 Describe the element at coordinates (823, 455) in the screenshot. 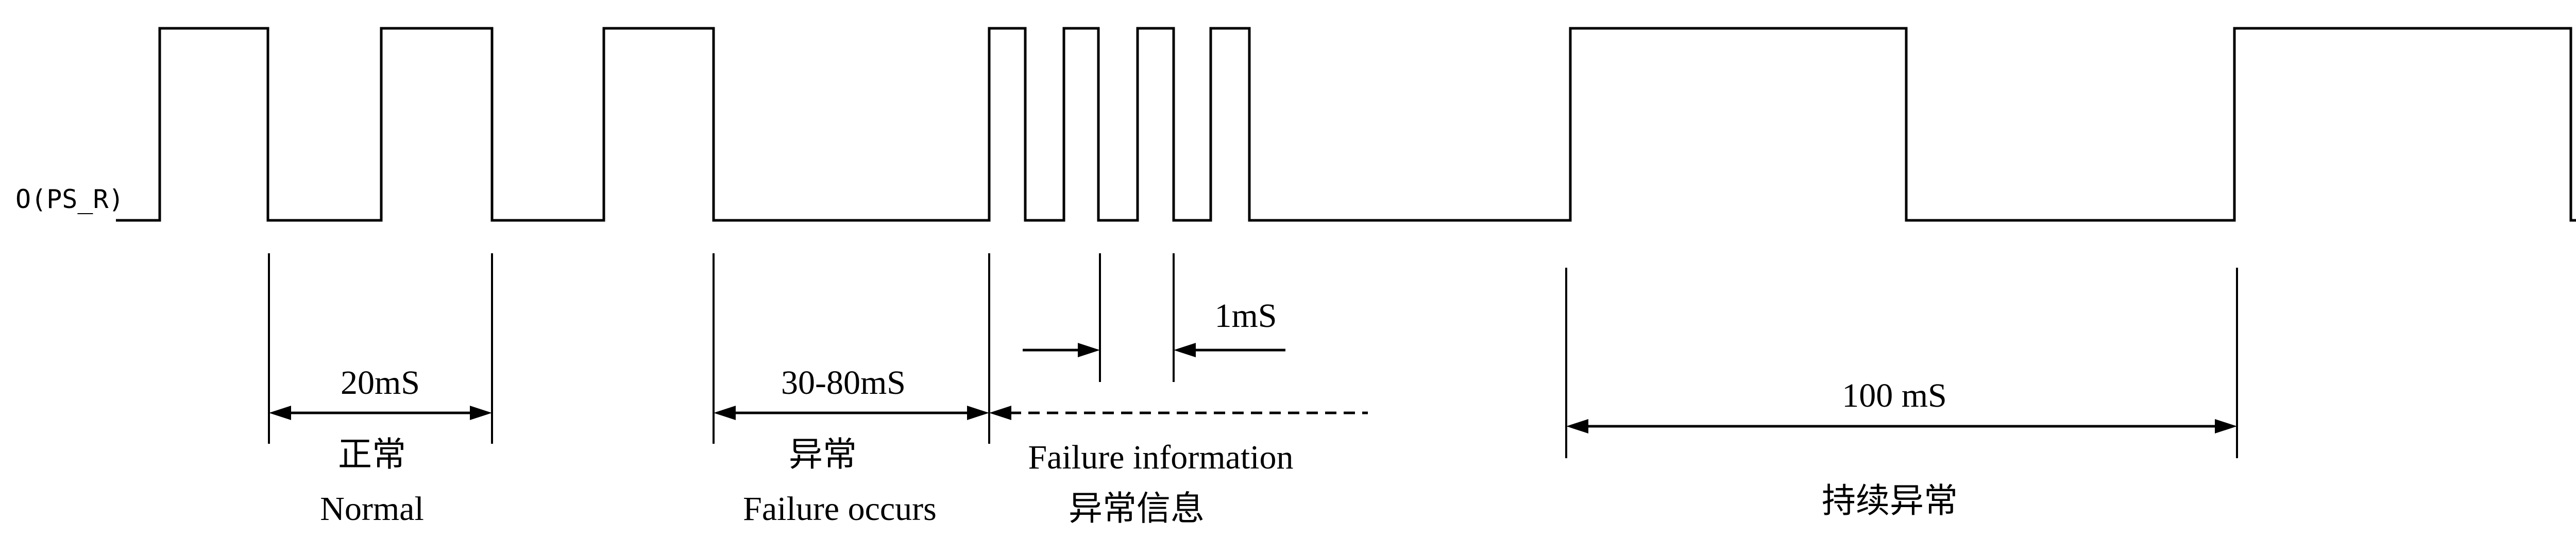

I see `failure-label-cn: 异常` at that location.